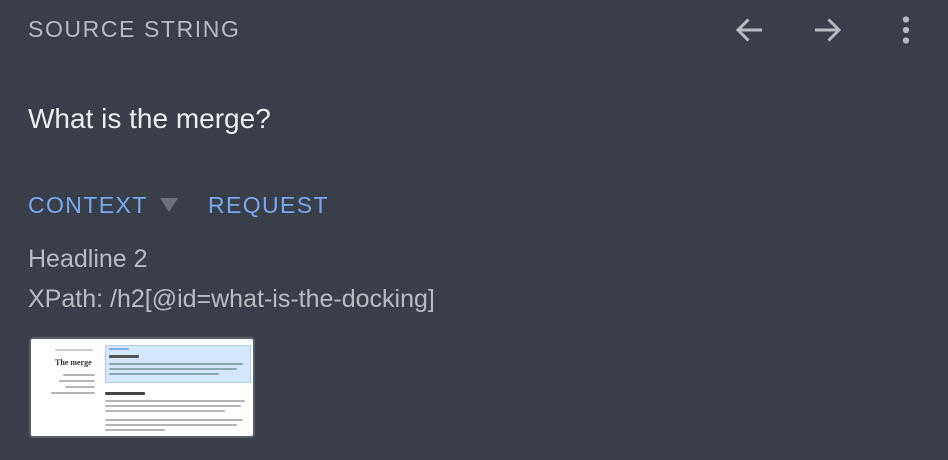 The width and height of the screenshot is (948, 460). I want to click on previous-button, so click(750, 30).